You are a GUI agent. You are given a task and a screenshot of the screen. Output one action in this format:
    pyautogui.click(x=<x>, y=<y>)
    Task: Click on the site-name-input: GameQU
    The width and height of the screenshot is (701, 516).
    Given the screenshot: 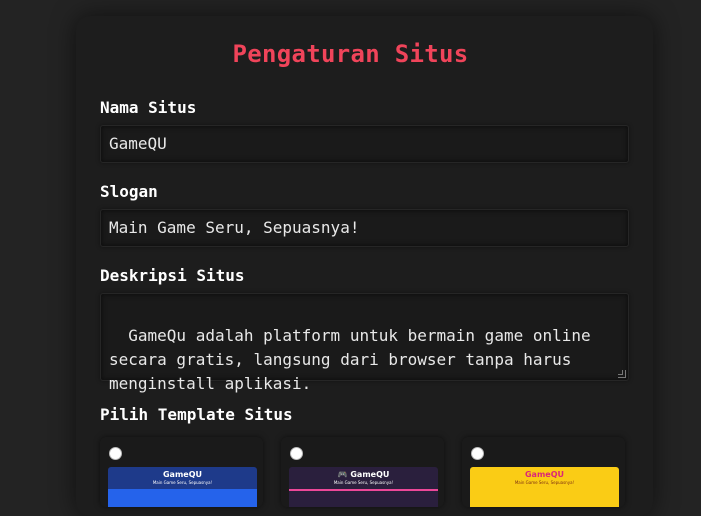 What is the action you would take?
    pyautogui.click(x=364, y=144)
    